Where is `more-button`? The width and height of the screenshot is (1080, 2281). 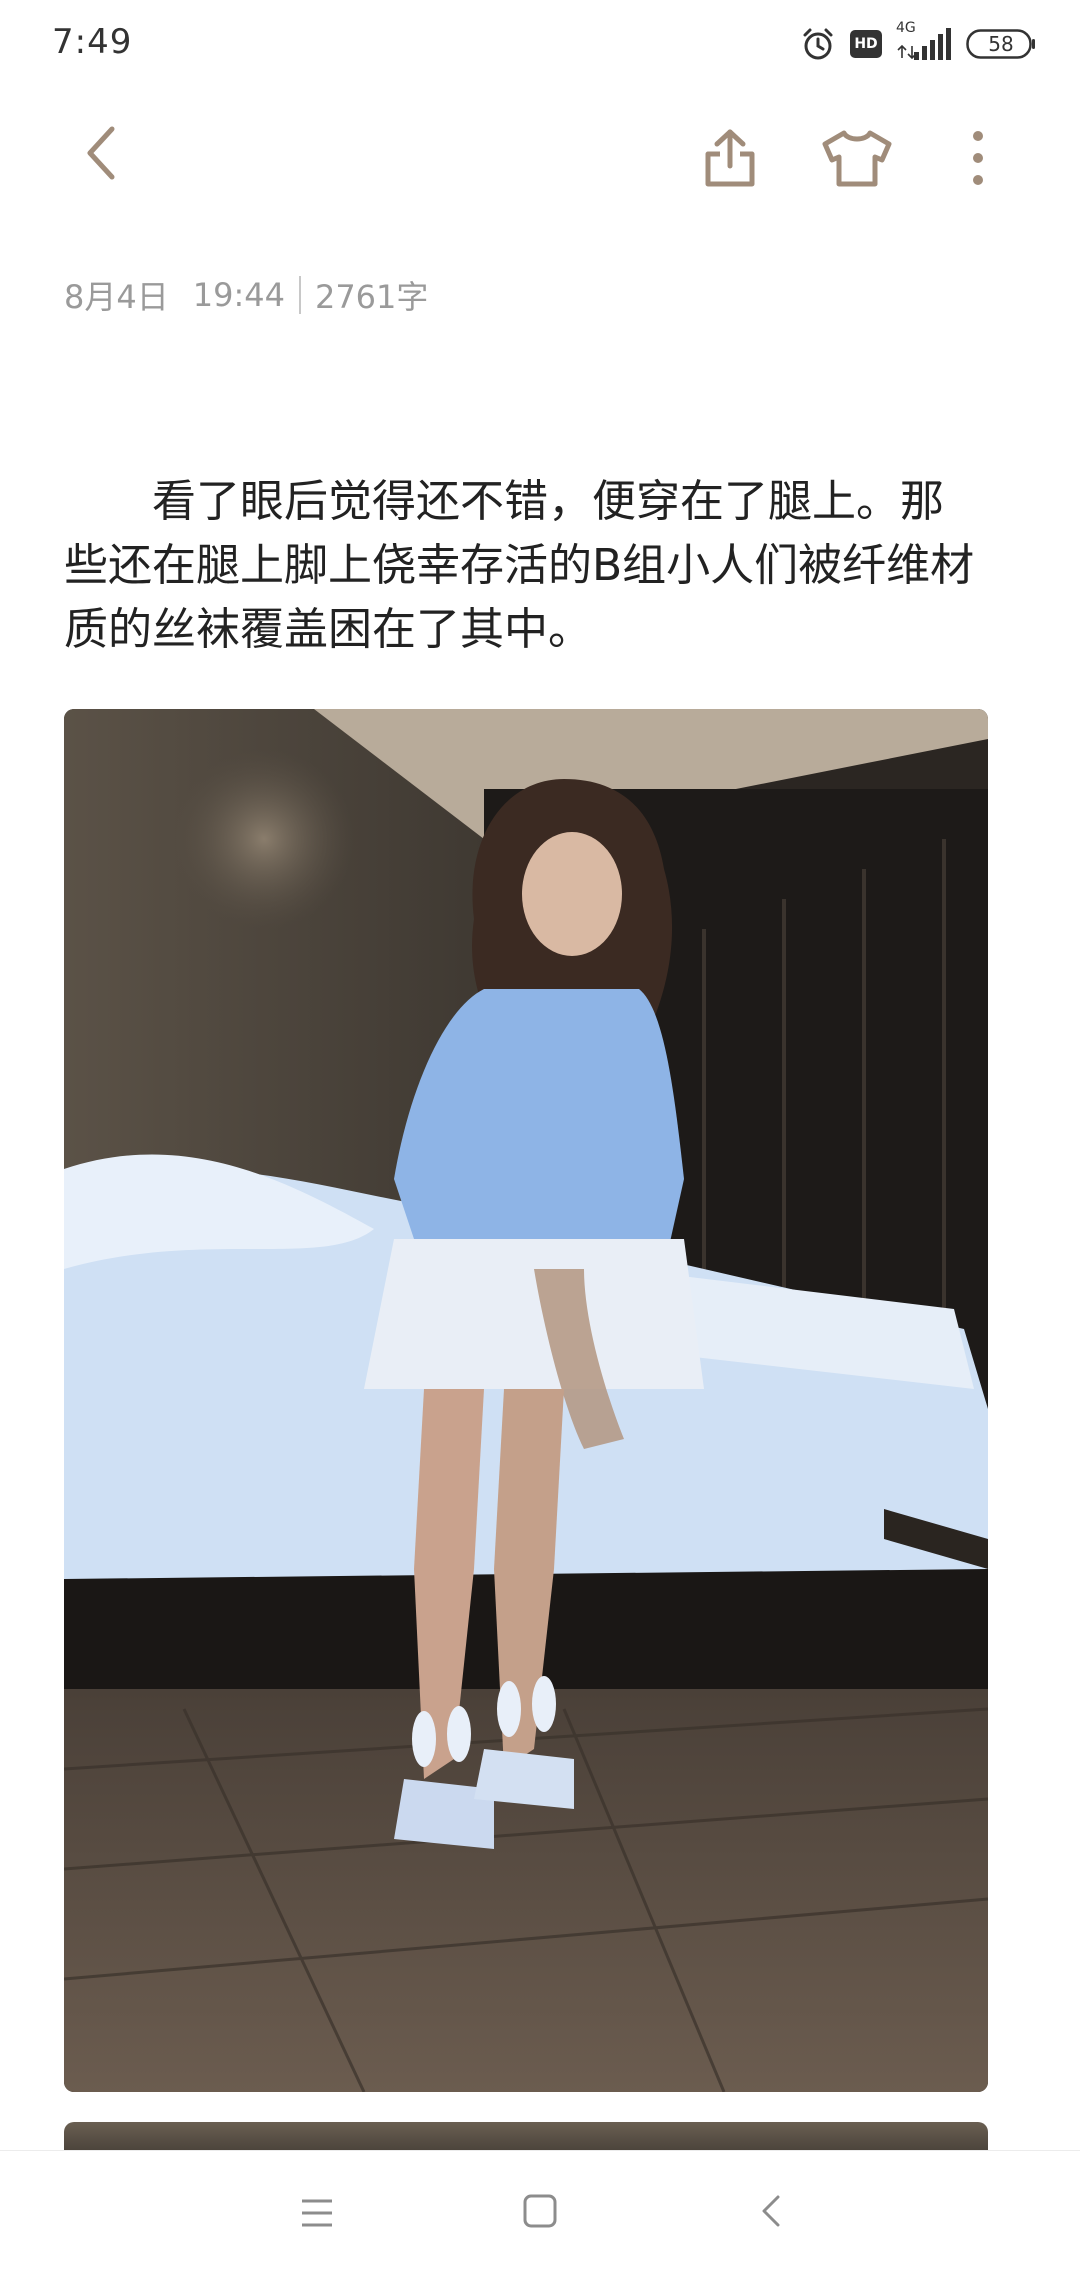 more-button is located at coordinates (978, 160).